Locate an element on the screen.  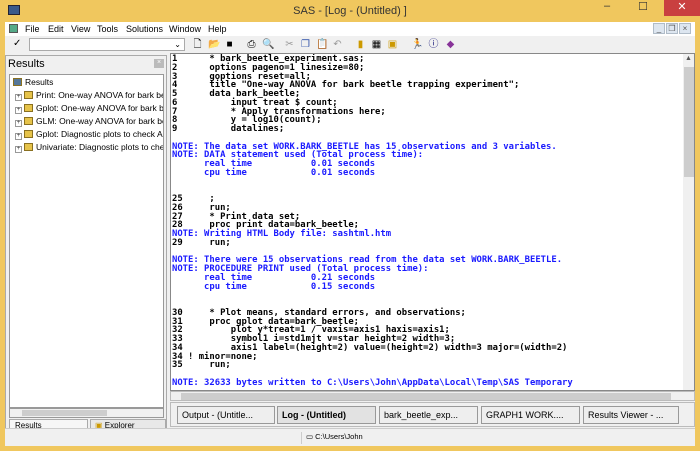
status-bar: ▭ C:\Users\John is located at coordinates (350, 436).